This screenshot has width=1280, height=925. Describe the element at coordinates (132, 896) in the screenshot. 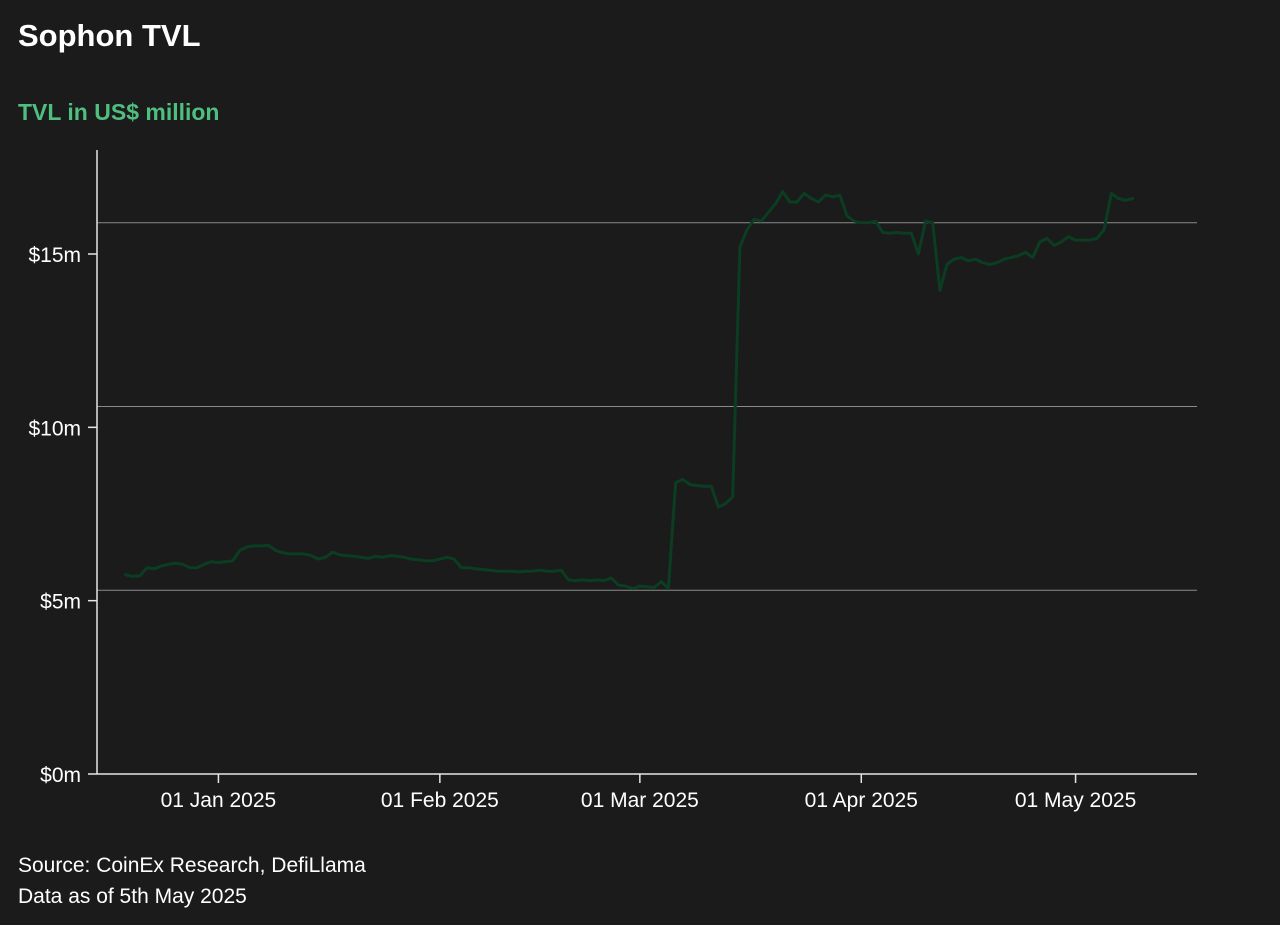

I see `data-as-of-text: Data as of 5th May 2025` at that location.